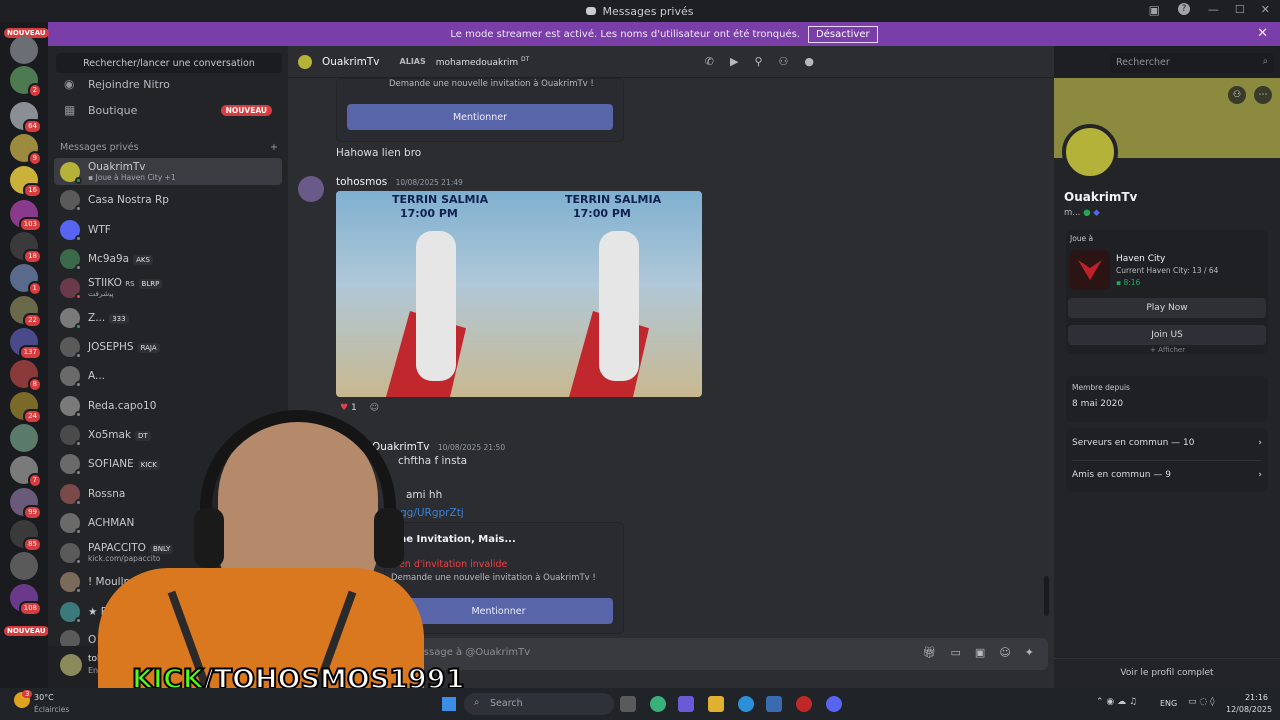 This screenshot has width=1280, height=720. I want to click on teams-icon, so click(686, 704).